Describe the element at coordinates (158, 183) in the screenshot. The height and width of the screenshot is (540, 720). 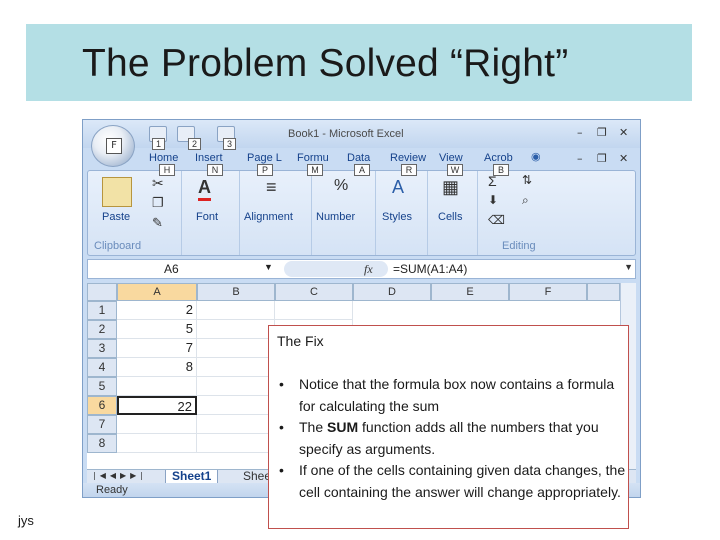
I see `cut-icon: ✂` at that location.